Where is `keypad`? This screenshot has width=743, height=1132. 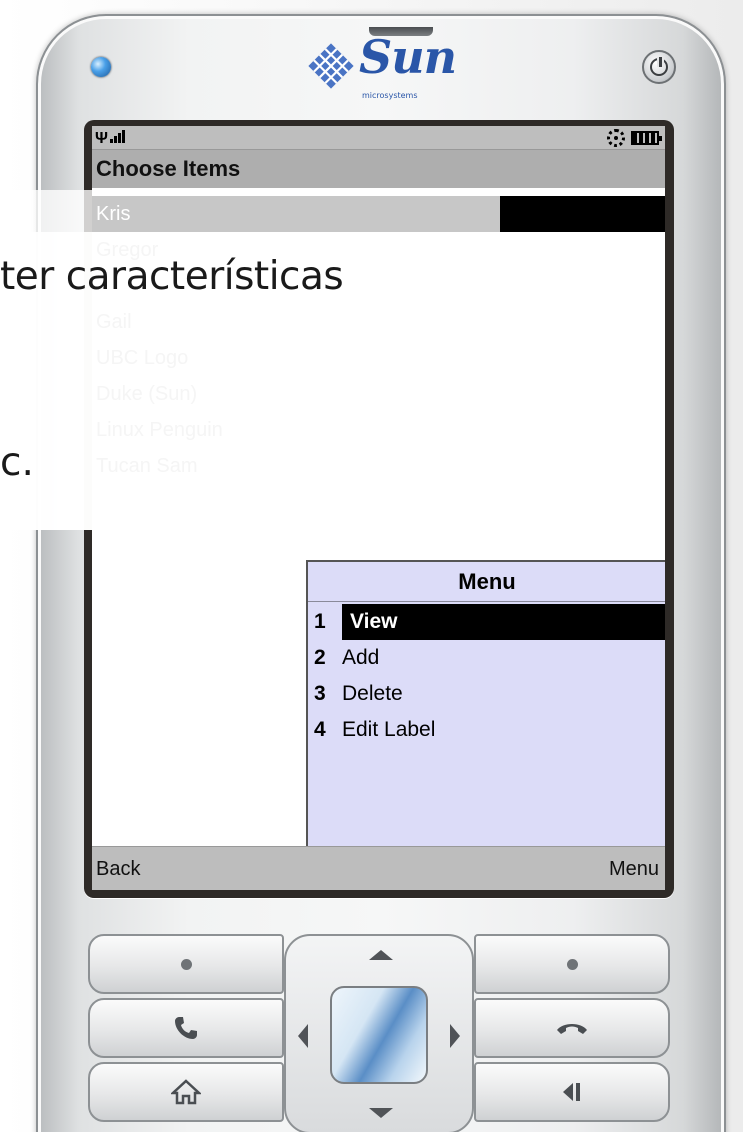
keypad is located at coordinates (379, 1031).